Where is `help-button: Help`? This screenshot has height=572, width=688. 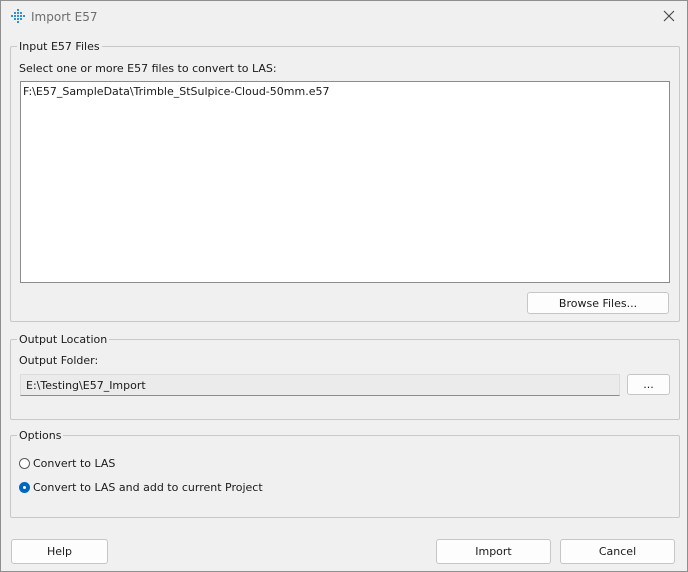
help-button: Help is located at coordinates (59, 551).